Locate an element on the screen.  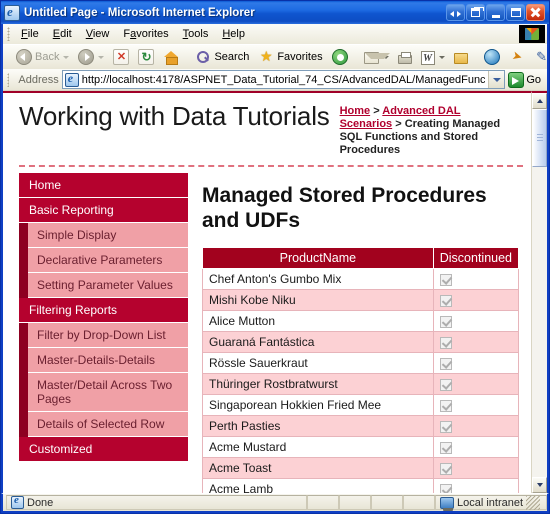
maximize-button is located at coordinates (515, 12).